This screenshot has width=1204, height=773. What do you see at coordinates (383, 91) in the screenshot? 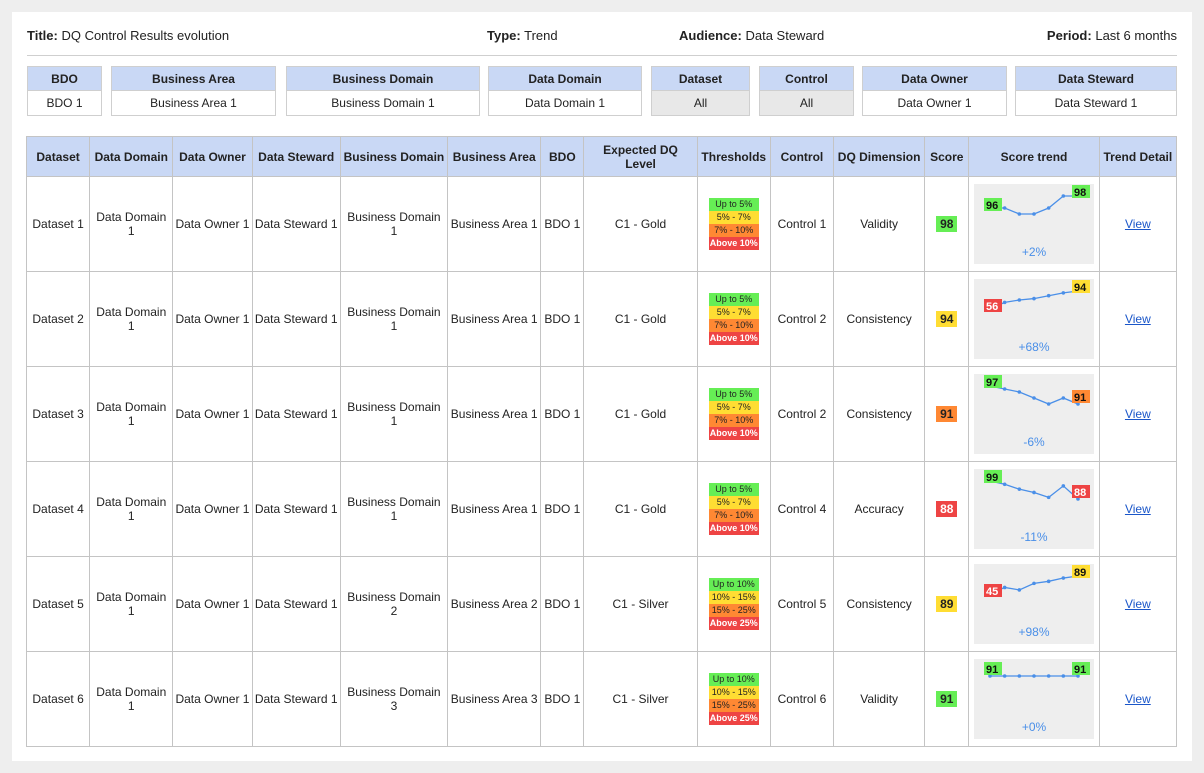
I see `filter-business-domain: Business Domain Business Domain 1` at bounding box center [383, 91].